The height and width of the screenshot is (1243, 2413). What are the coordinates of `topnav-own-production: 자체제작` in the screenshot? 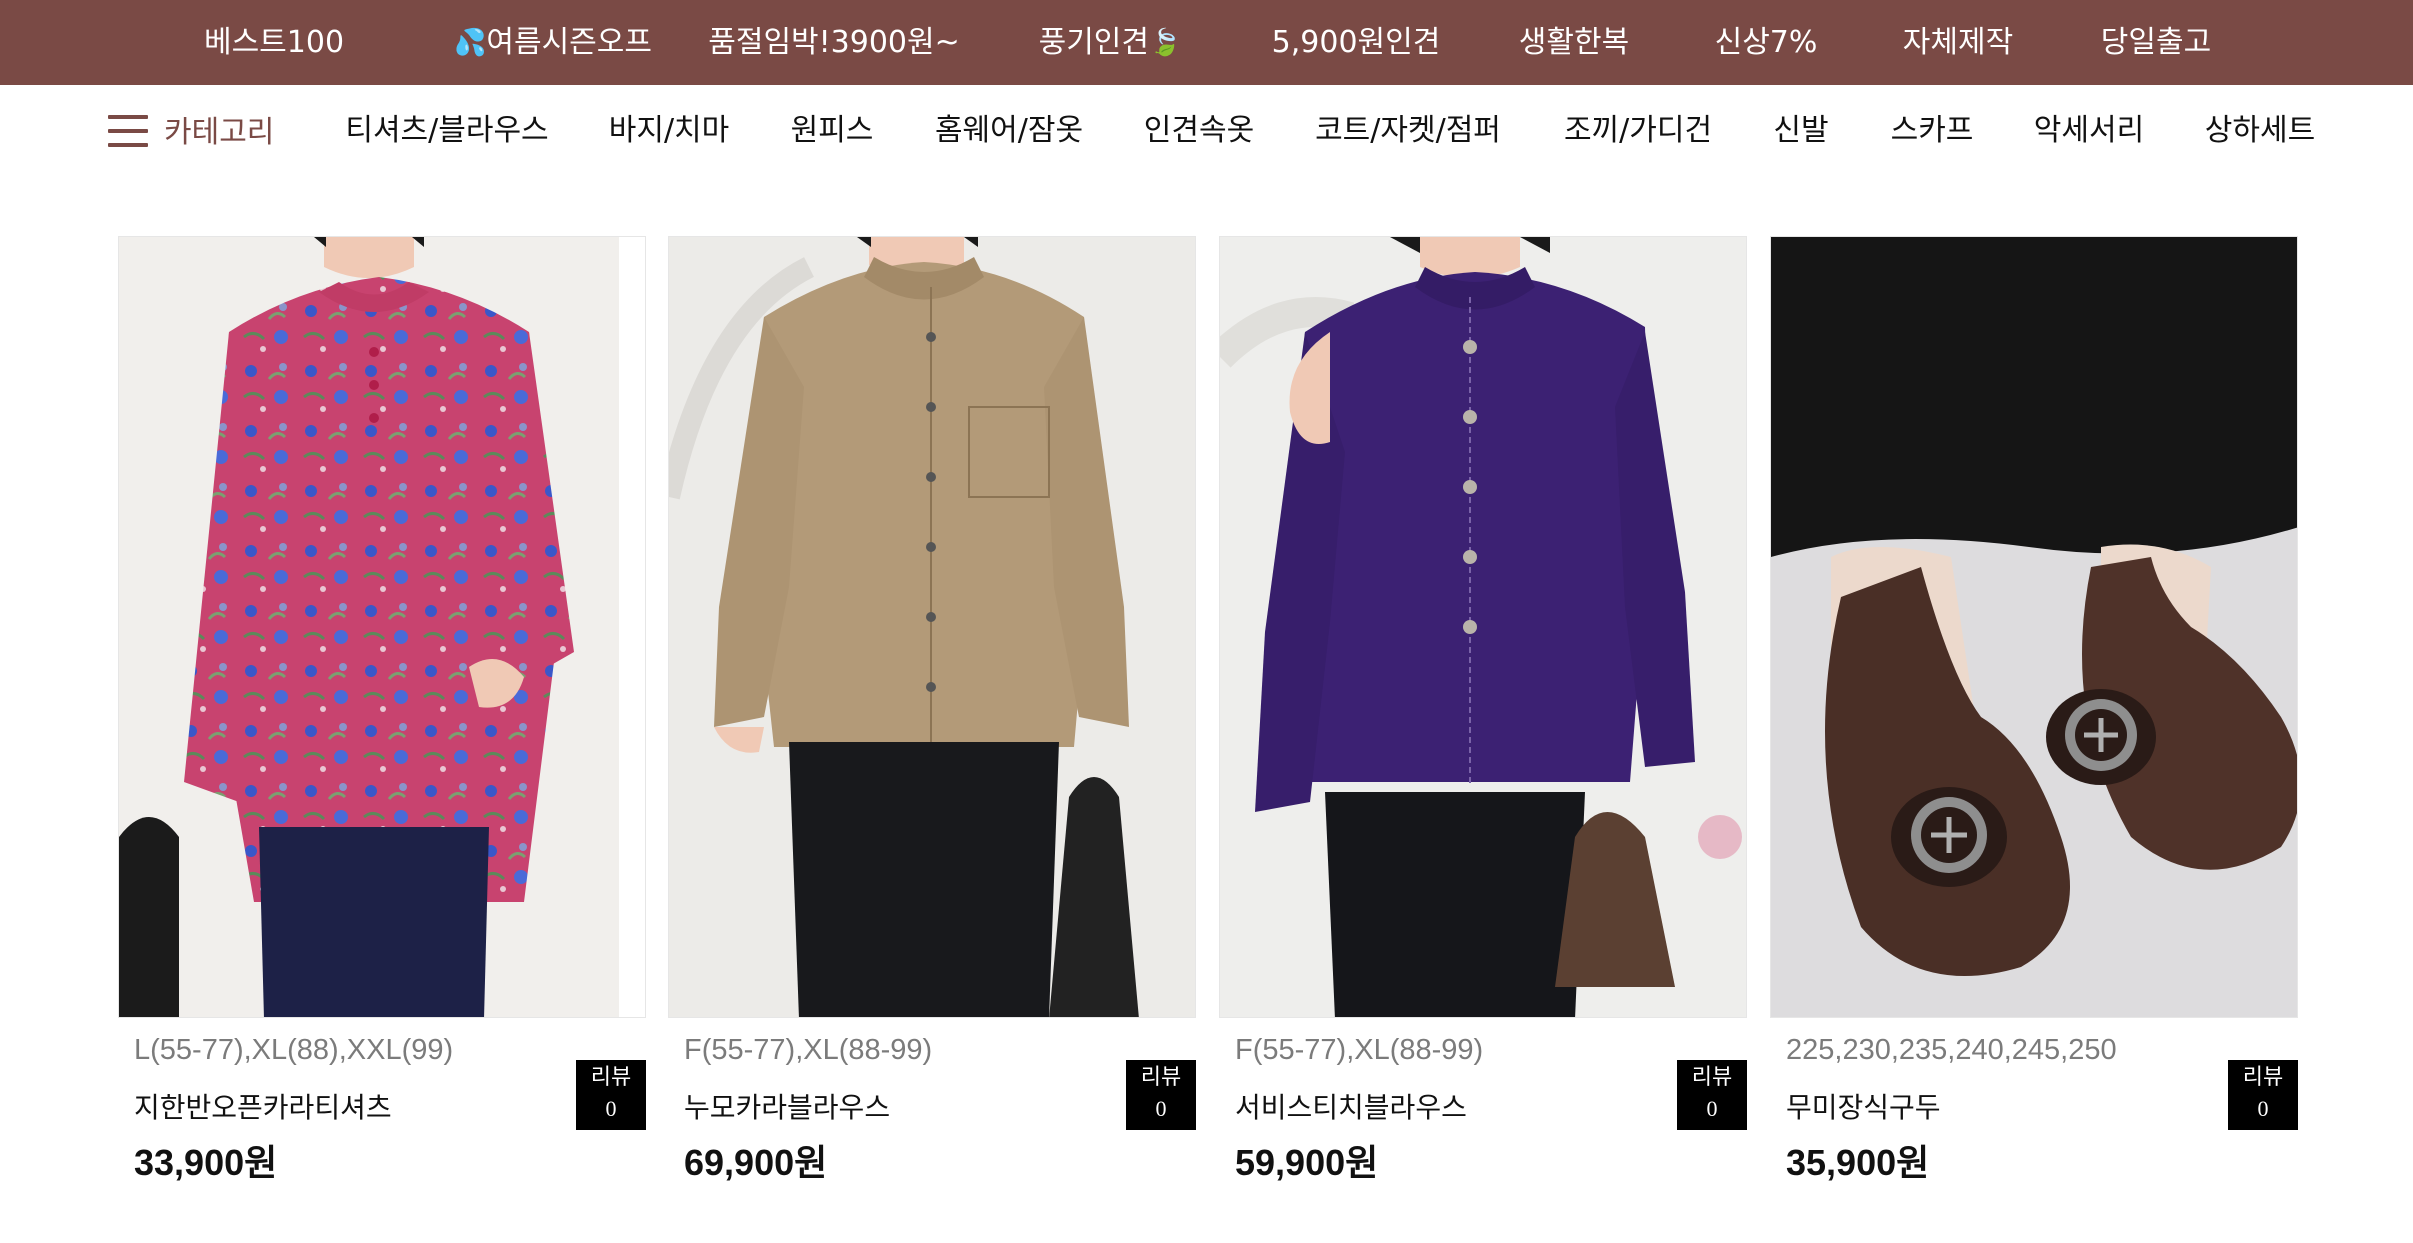 It's located at (1958, 42).